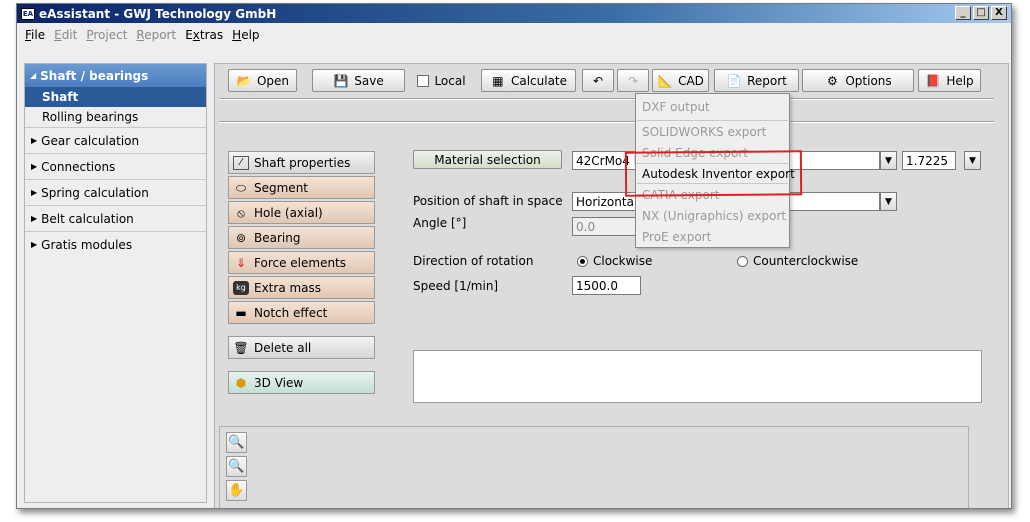  What do you see at coordinates (241, 312) in the screenshot?
I see `notch-effect-icon: ▬` at bounding box center [241, 312].